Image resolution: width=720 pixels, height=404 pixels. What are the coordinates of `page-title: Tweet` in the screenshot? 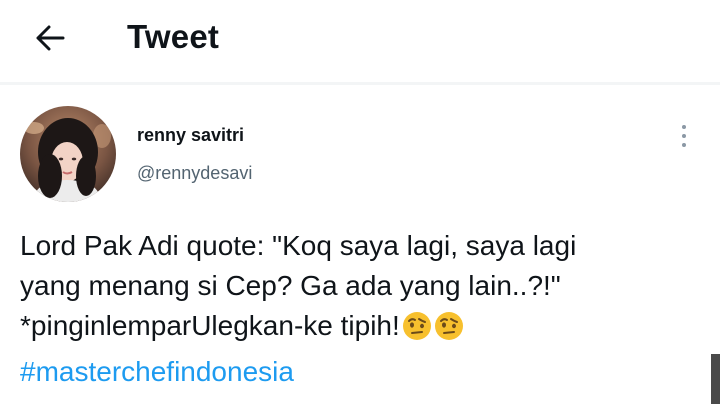 It's located at (173, 36).